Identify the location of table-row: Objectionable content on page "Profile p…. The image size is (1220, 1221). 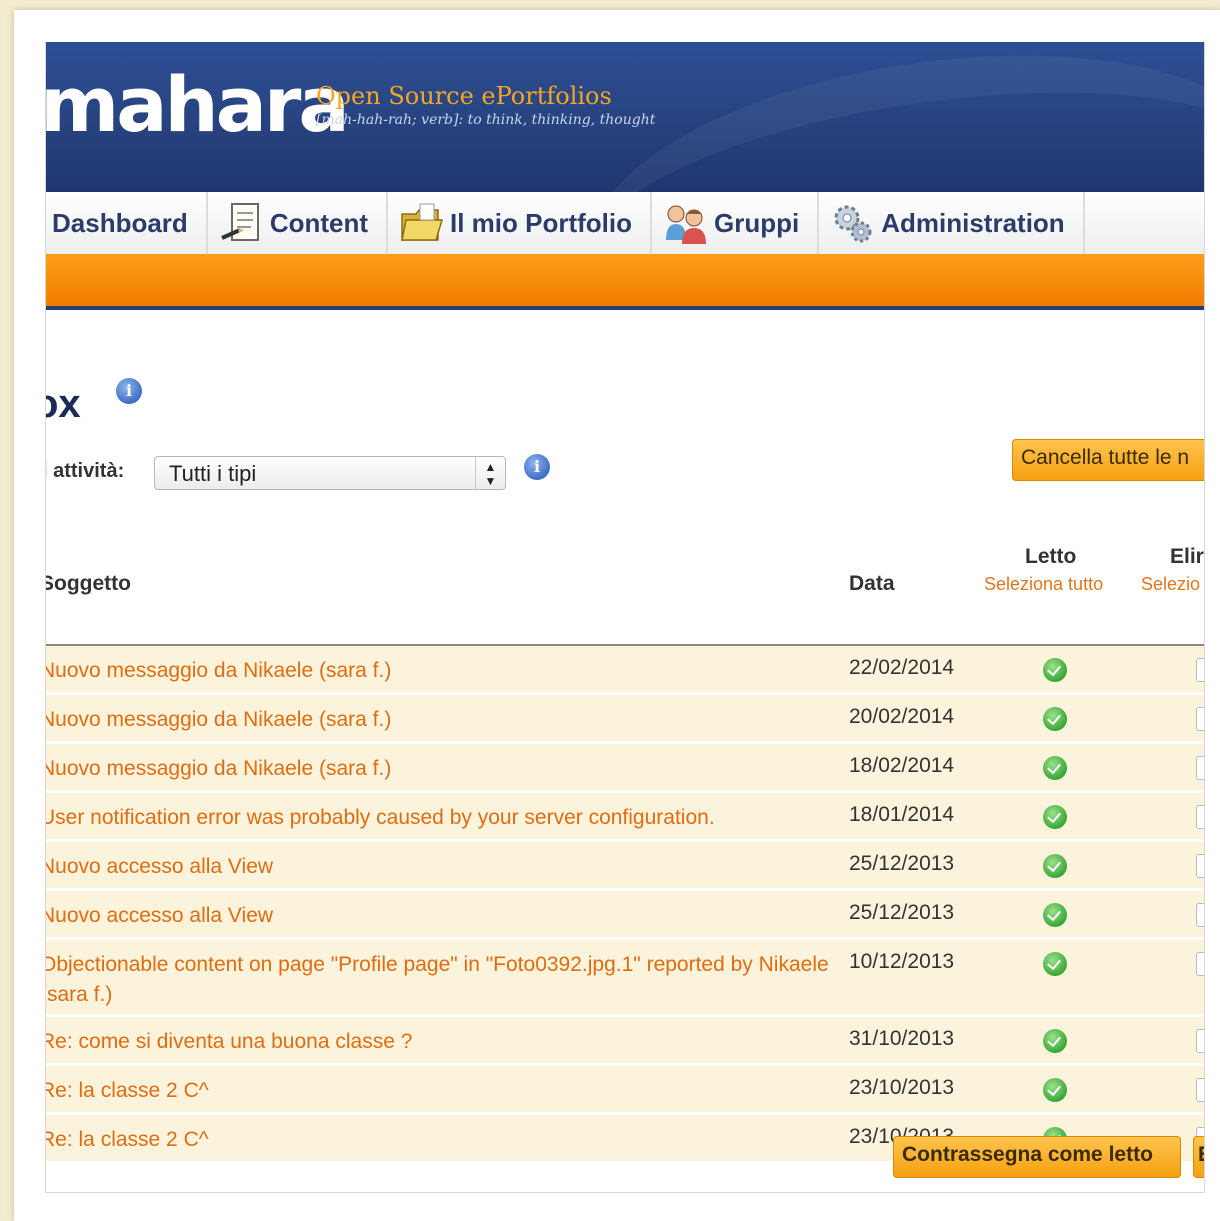
(625, 978).